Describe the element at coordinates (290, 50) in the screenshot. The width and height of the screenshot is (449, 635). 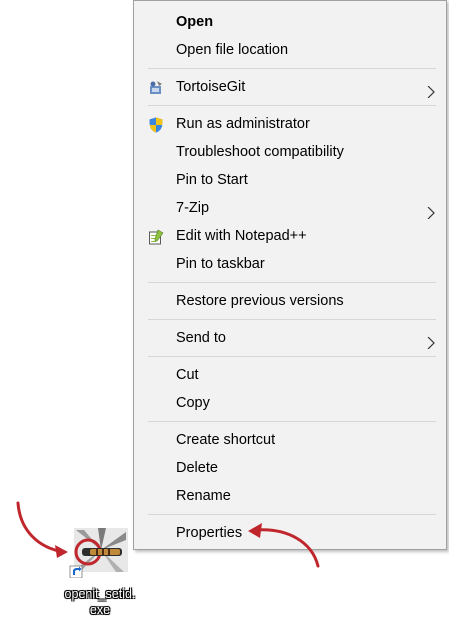
I see `menu-item-open-file-location: Open file location` at that location.